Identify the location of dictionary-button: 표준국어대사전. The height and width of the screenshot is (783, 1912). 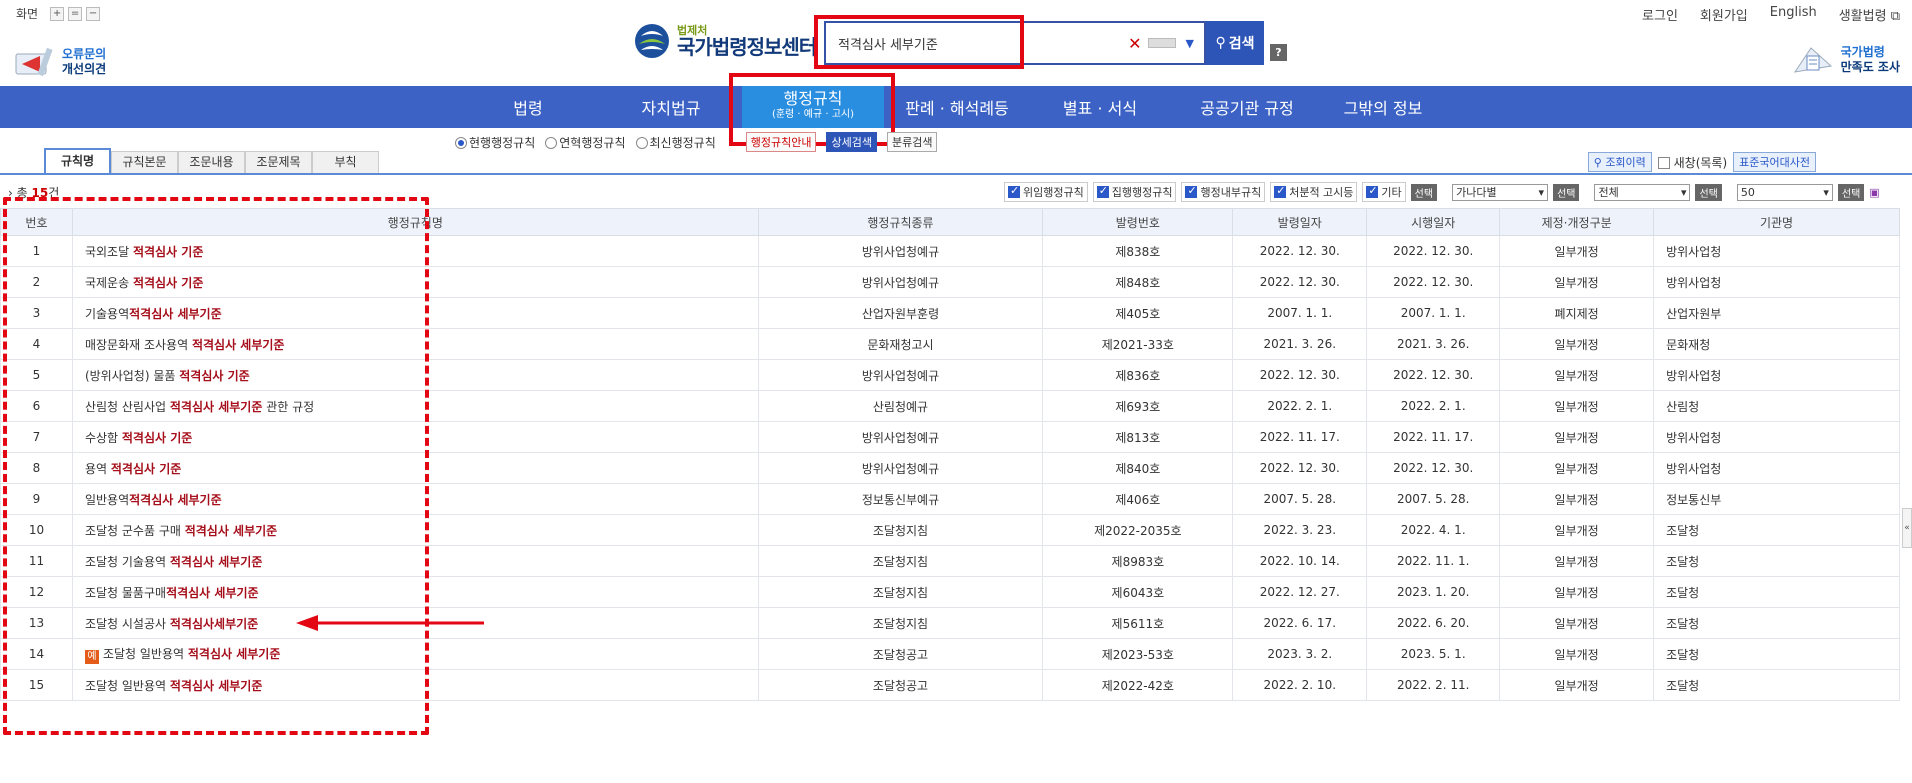
(1774, 162).